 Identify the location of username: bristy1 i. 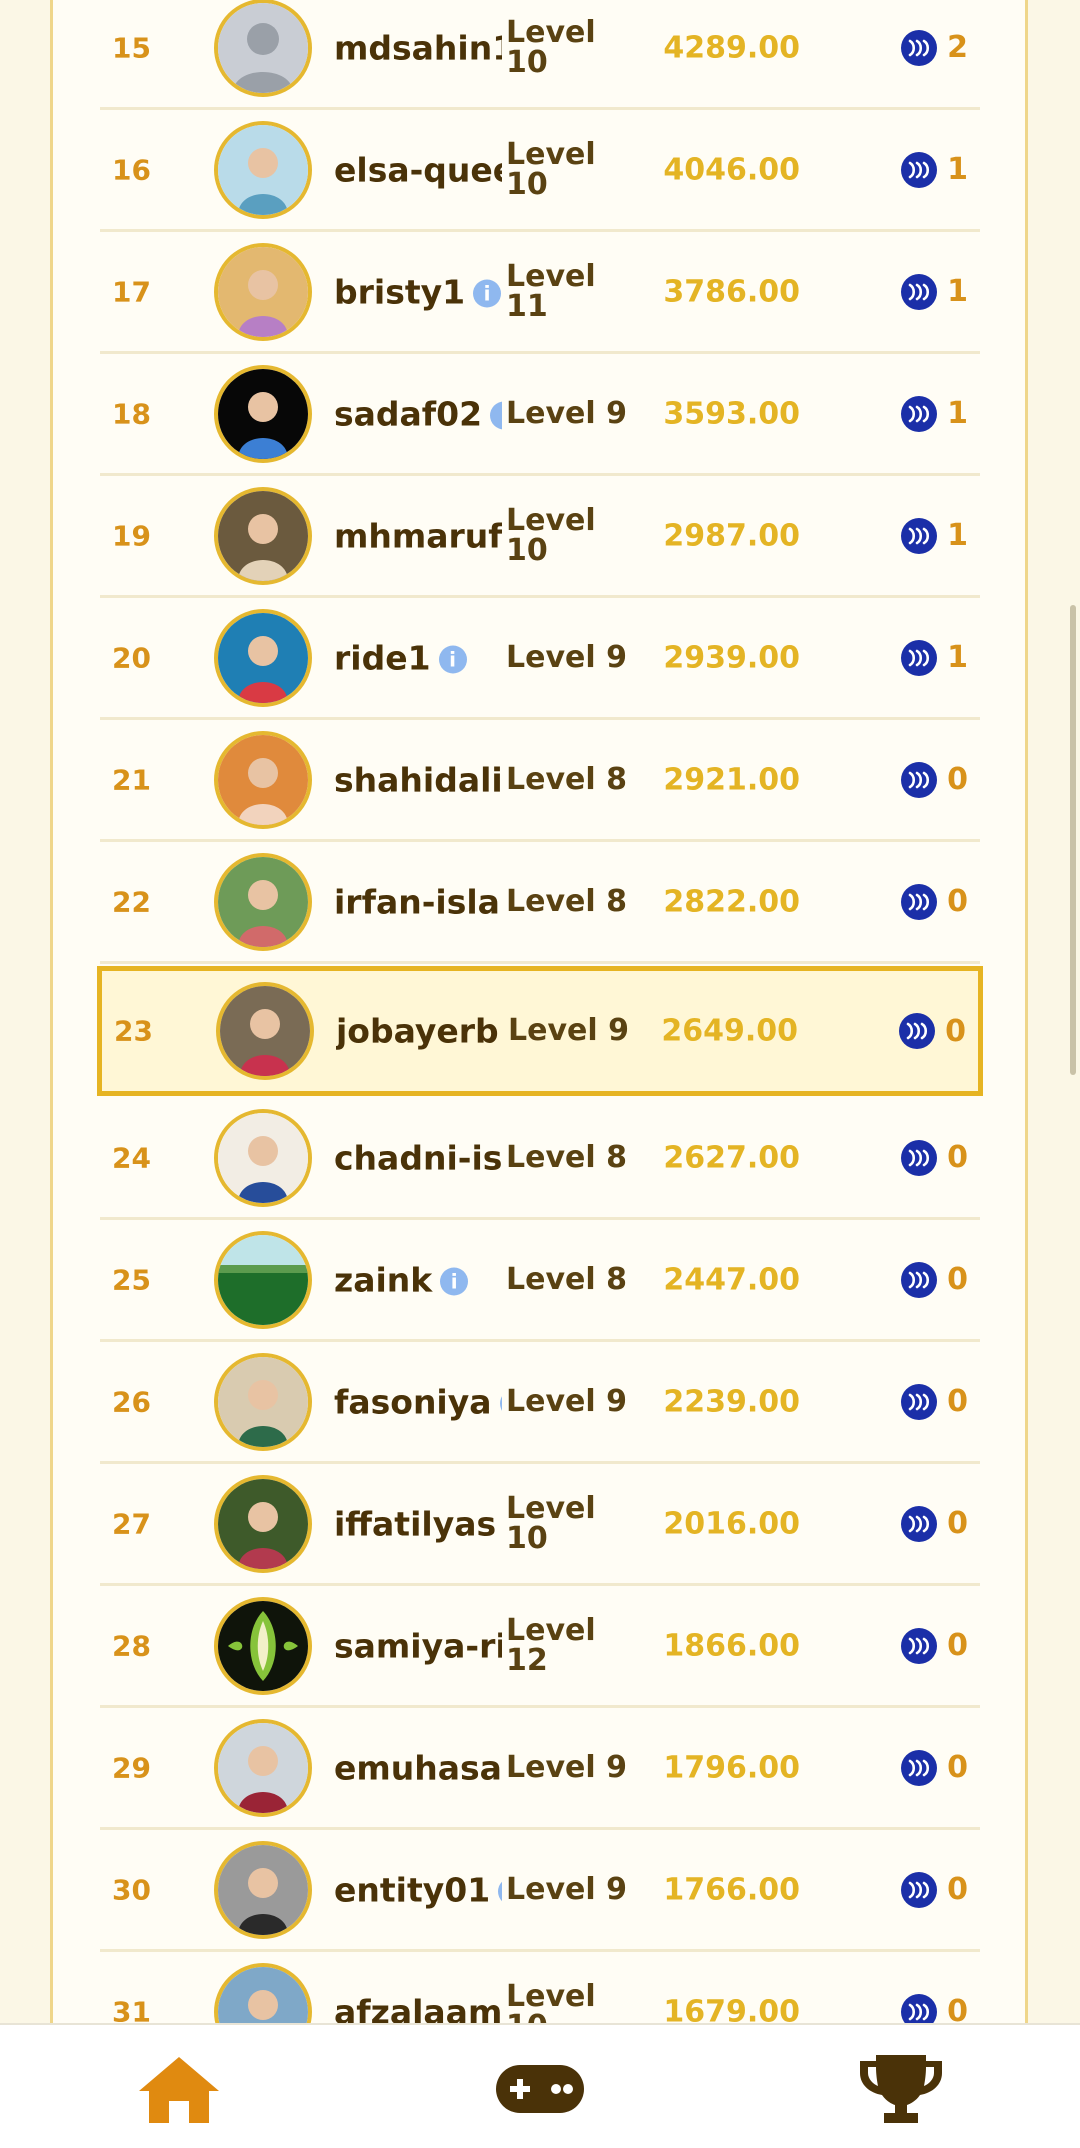
(418, 291).